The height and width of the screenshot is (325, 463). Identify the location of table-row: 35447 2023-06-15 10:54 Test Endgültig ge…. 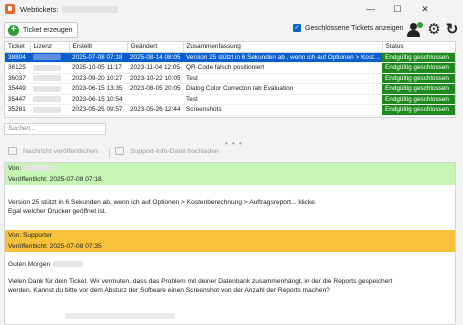
(230, 99).